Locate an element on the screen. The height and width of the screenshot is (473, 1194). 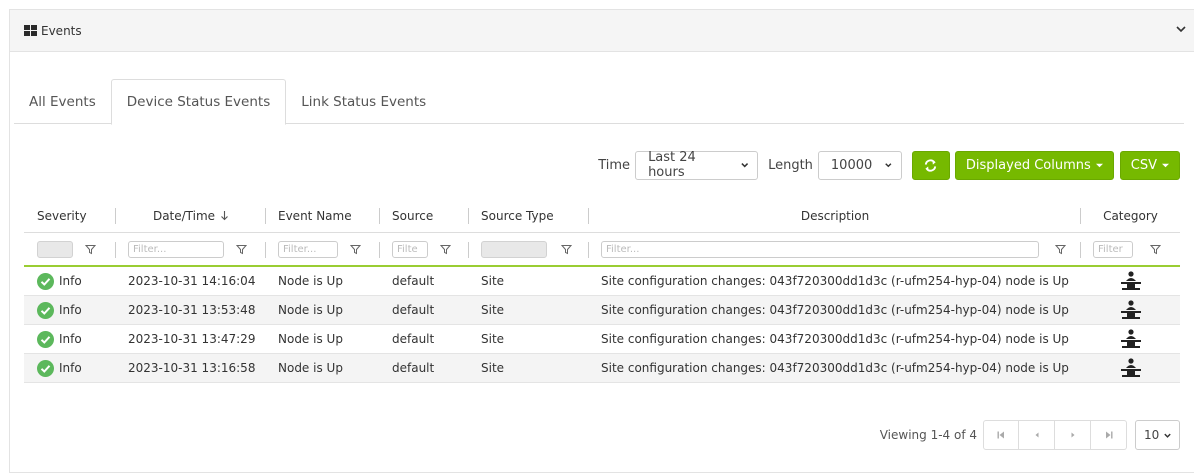
header-datetime-label: Date/Time is located at coordinates (184, 215).